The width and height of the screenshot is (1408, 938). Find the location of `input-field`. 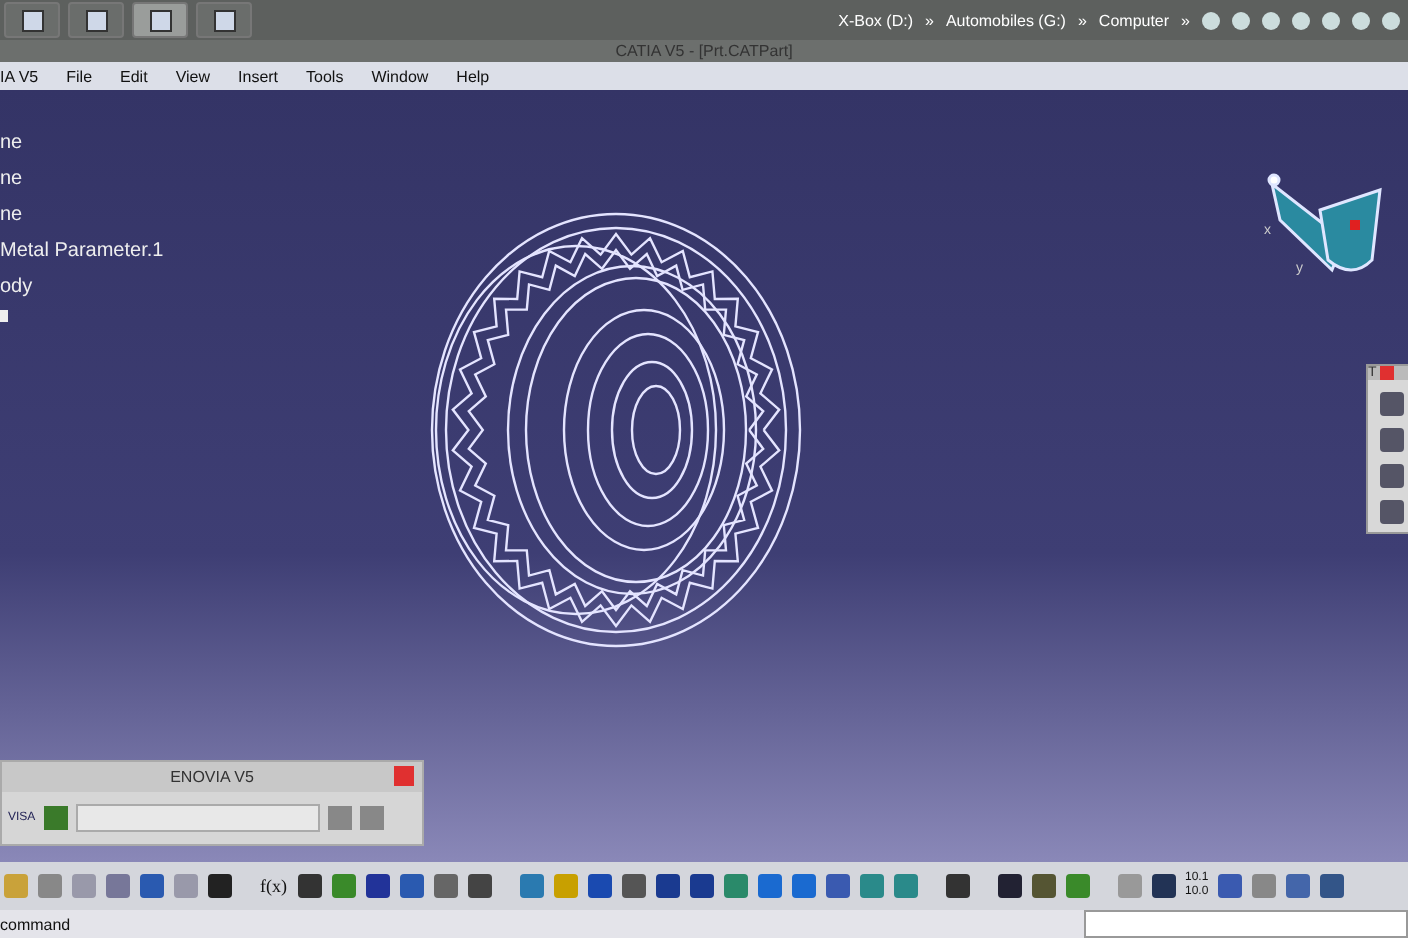

input-field is located at coordinates (197, 818).